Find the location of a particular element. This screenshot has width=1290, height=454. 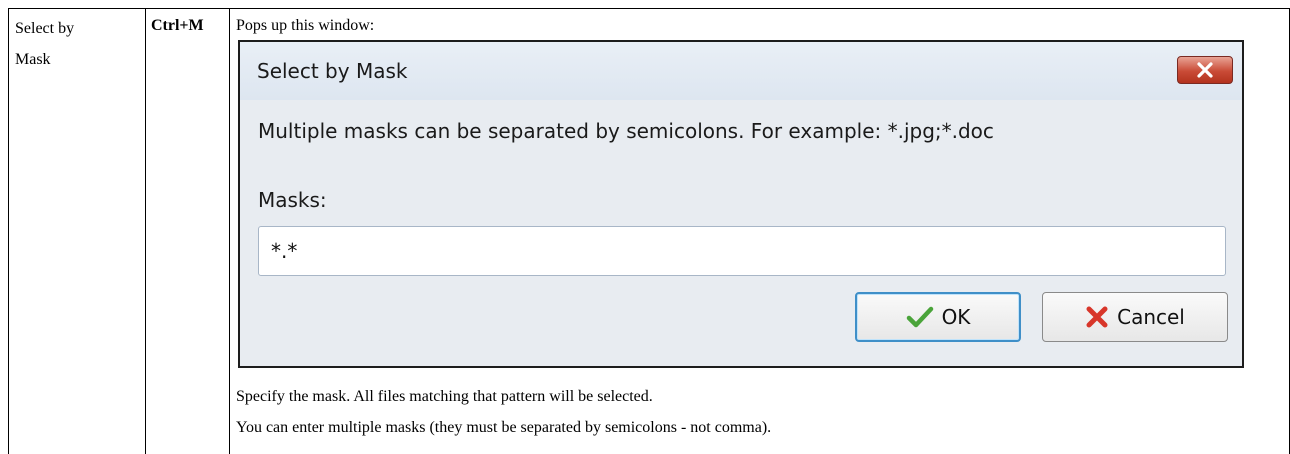

ok-button: OK is located at coordinates (938, 317).